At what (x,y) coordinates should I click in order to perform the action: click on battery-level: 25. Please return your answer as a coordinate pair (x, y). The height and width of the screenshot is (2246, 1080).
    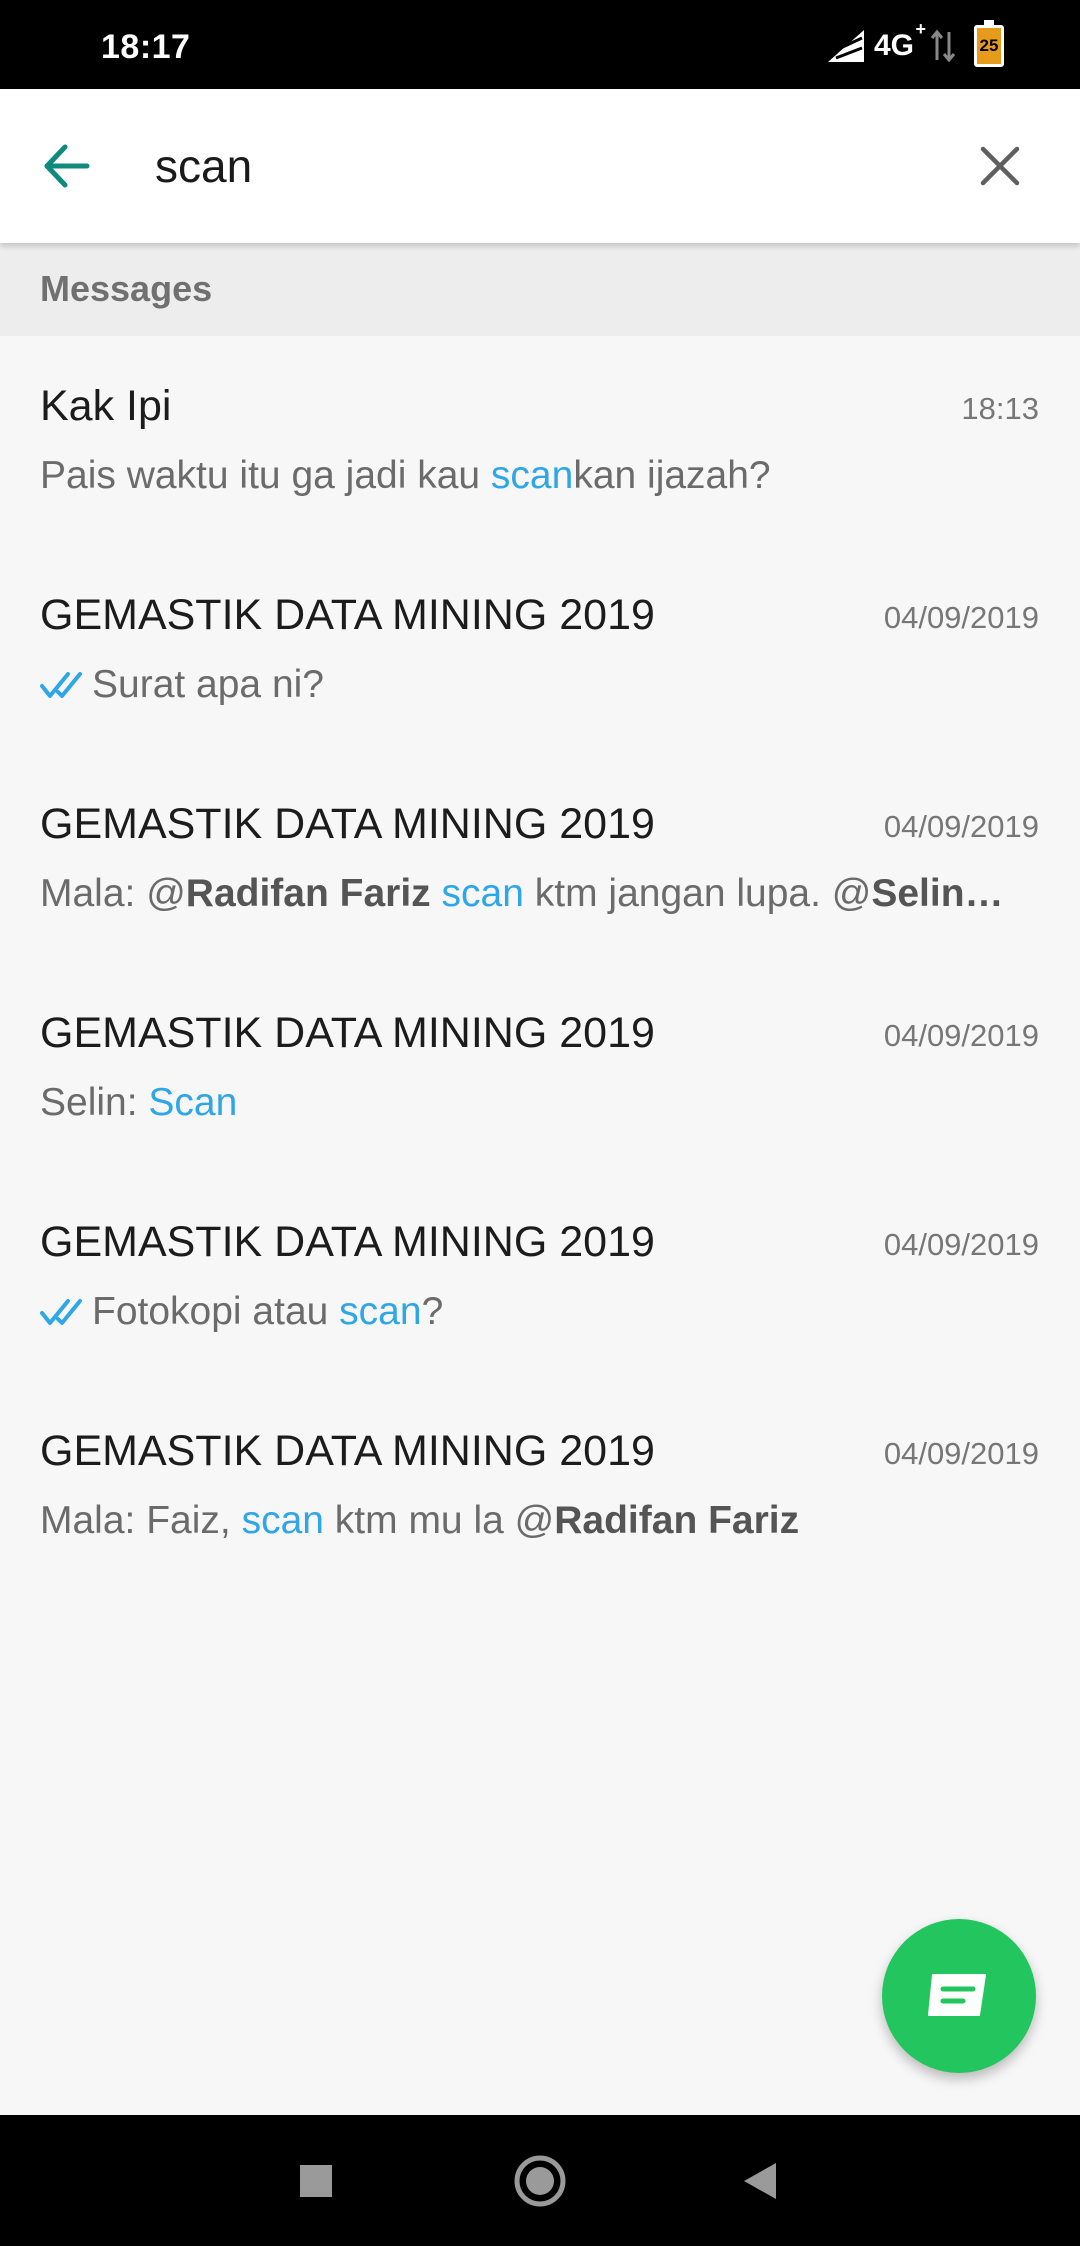
    Looking at the image, I should click on (989, 45).